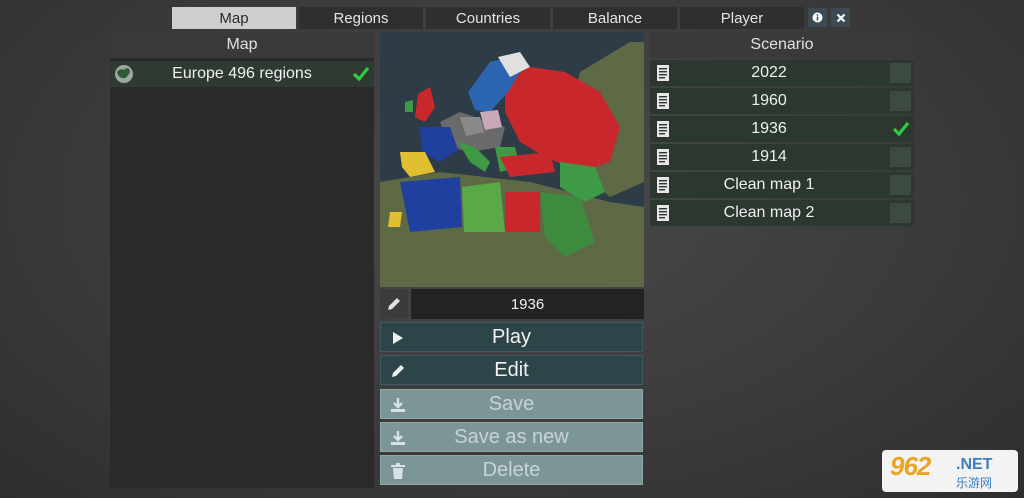  I want to click on watermark-cn: 乐游网, so click(974, 483).